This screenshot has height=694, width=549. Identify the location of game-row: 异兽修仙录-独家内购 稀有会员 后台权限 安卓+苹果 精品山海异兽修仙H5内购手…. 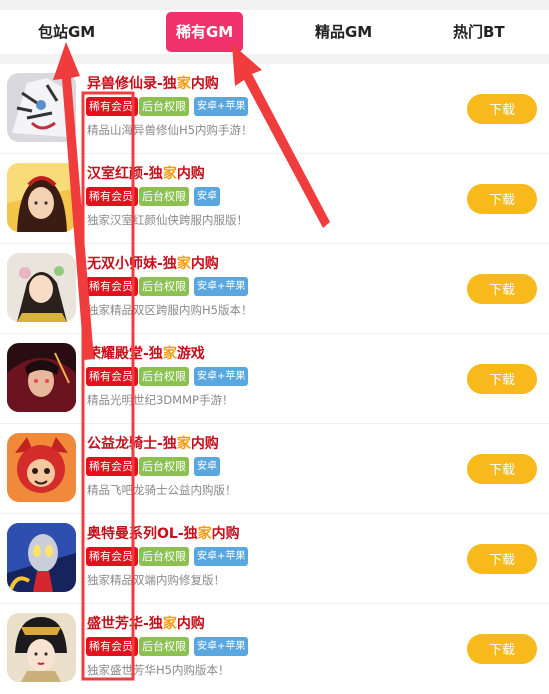
(274, 109).